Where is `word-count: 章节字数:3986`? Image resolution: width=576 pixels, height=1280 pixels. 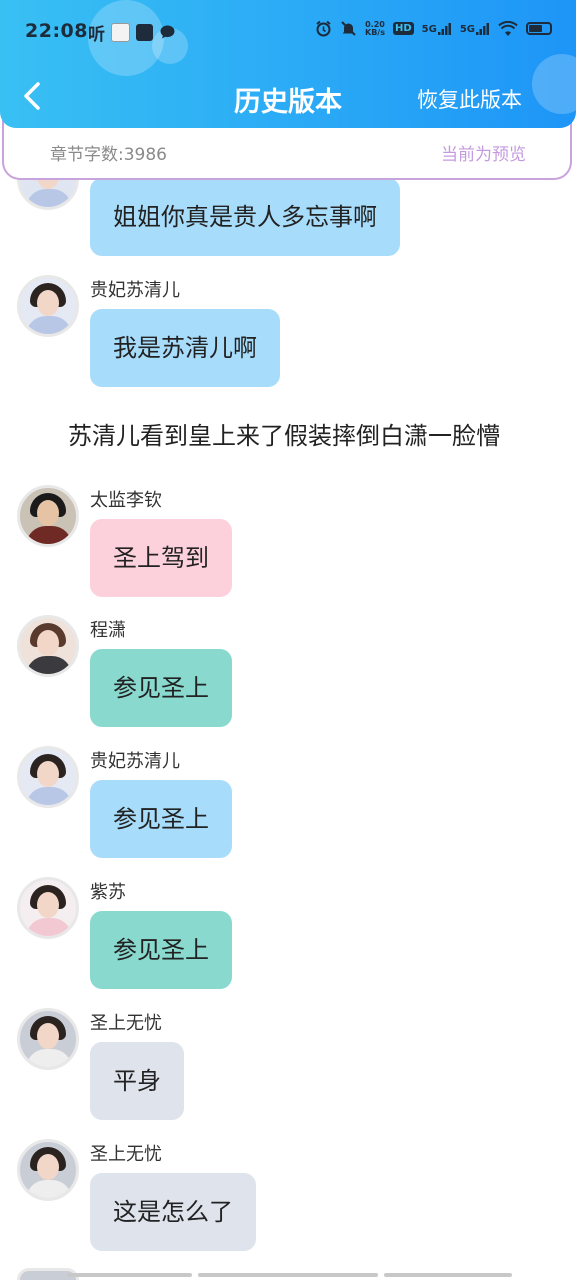
word-count: 章节字数:3986 is located at coordinates (108, 155).